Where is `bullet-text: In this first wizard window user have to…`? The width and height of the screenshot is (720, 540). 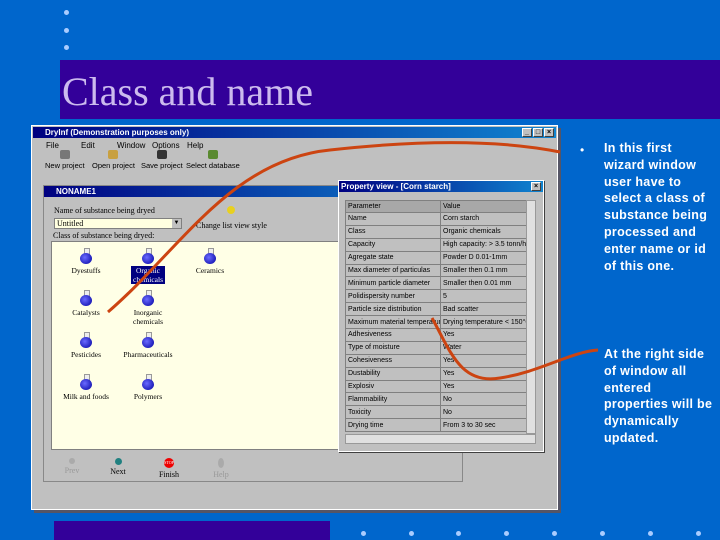 bullet-text: In this first wizard window user have to… is located at coordinates (656, 207).